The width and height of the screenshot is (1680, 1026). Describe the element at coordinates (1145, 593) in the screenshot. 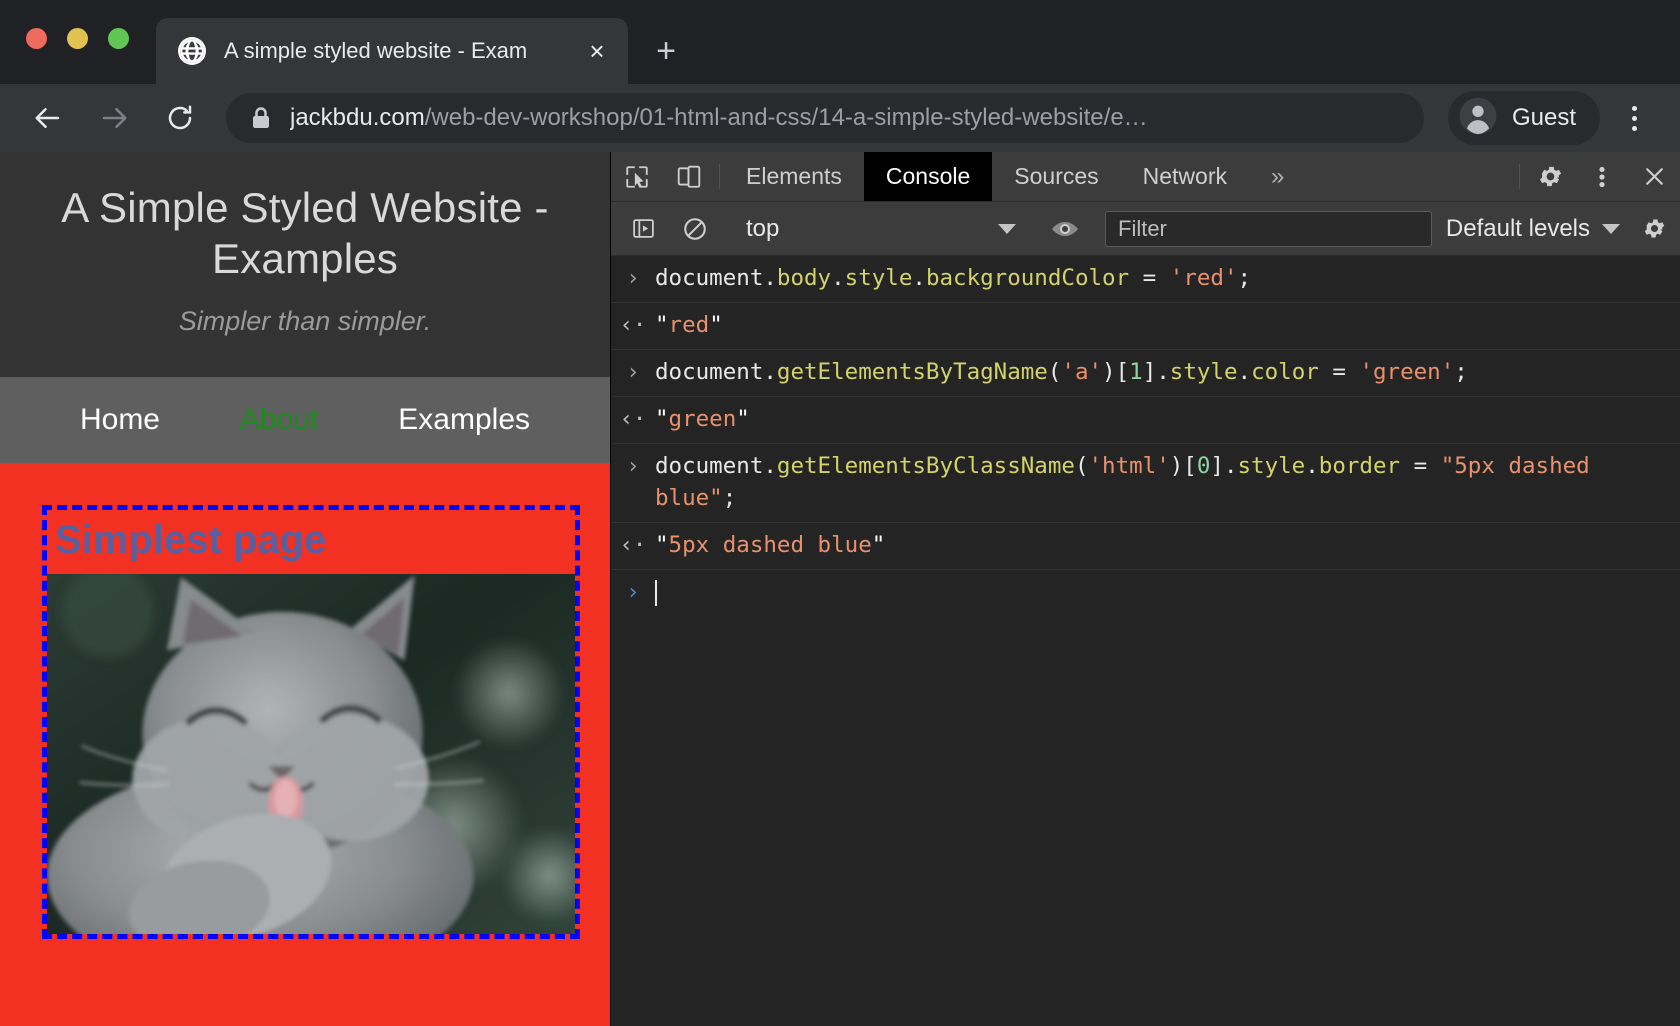

I see `console-prompt-row: ›` at that location.